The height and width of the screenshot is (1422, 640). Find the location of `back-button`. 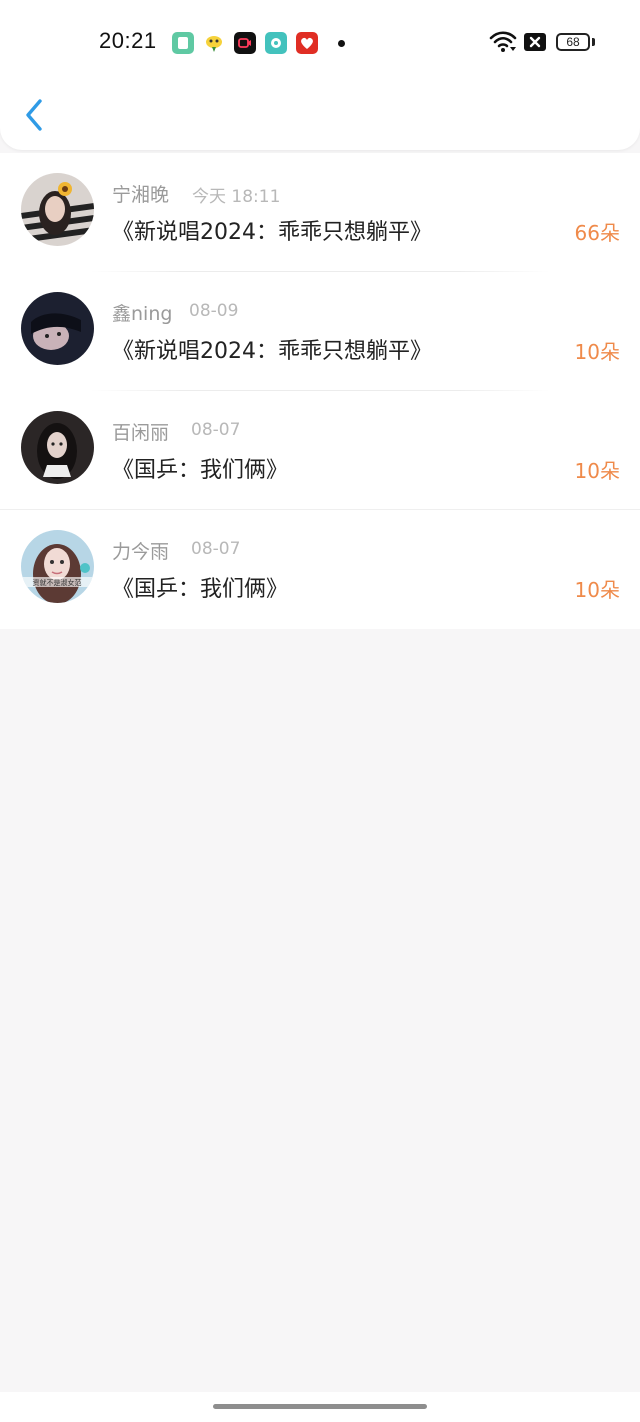

back-button is located at coordinates (36, 116).